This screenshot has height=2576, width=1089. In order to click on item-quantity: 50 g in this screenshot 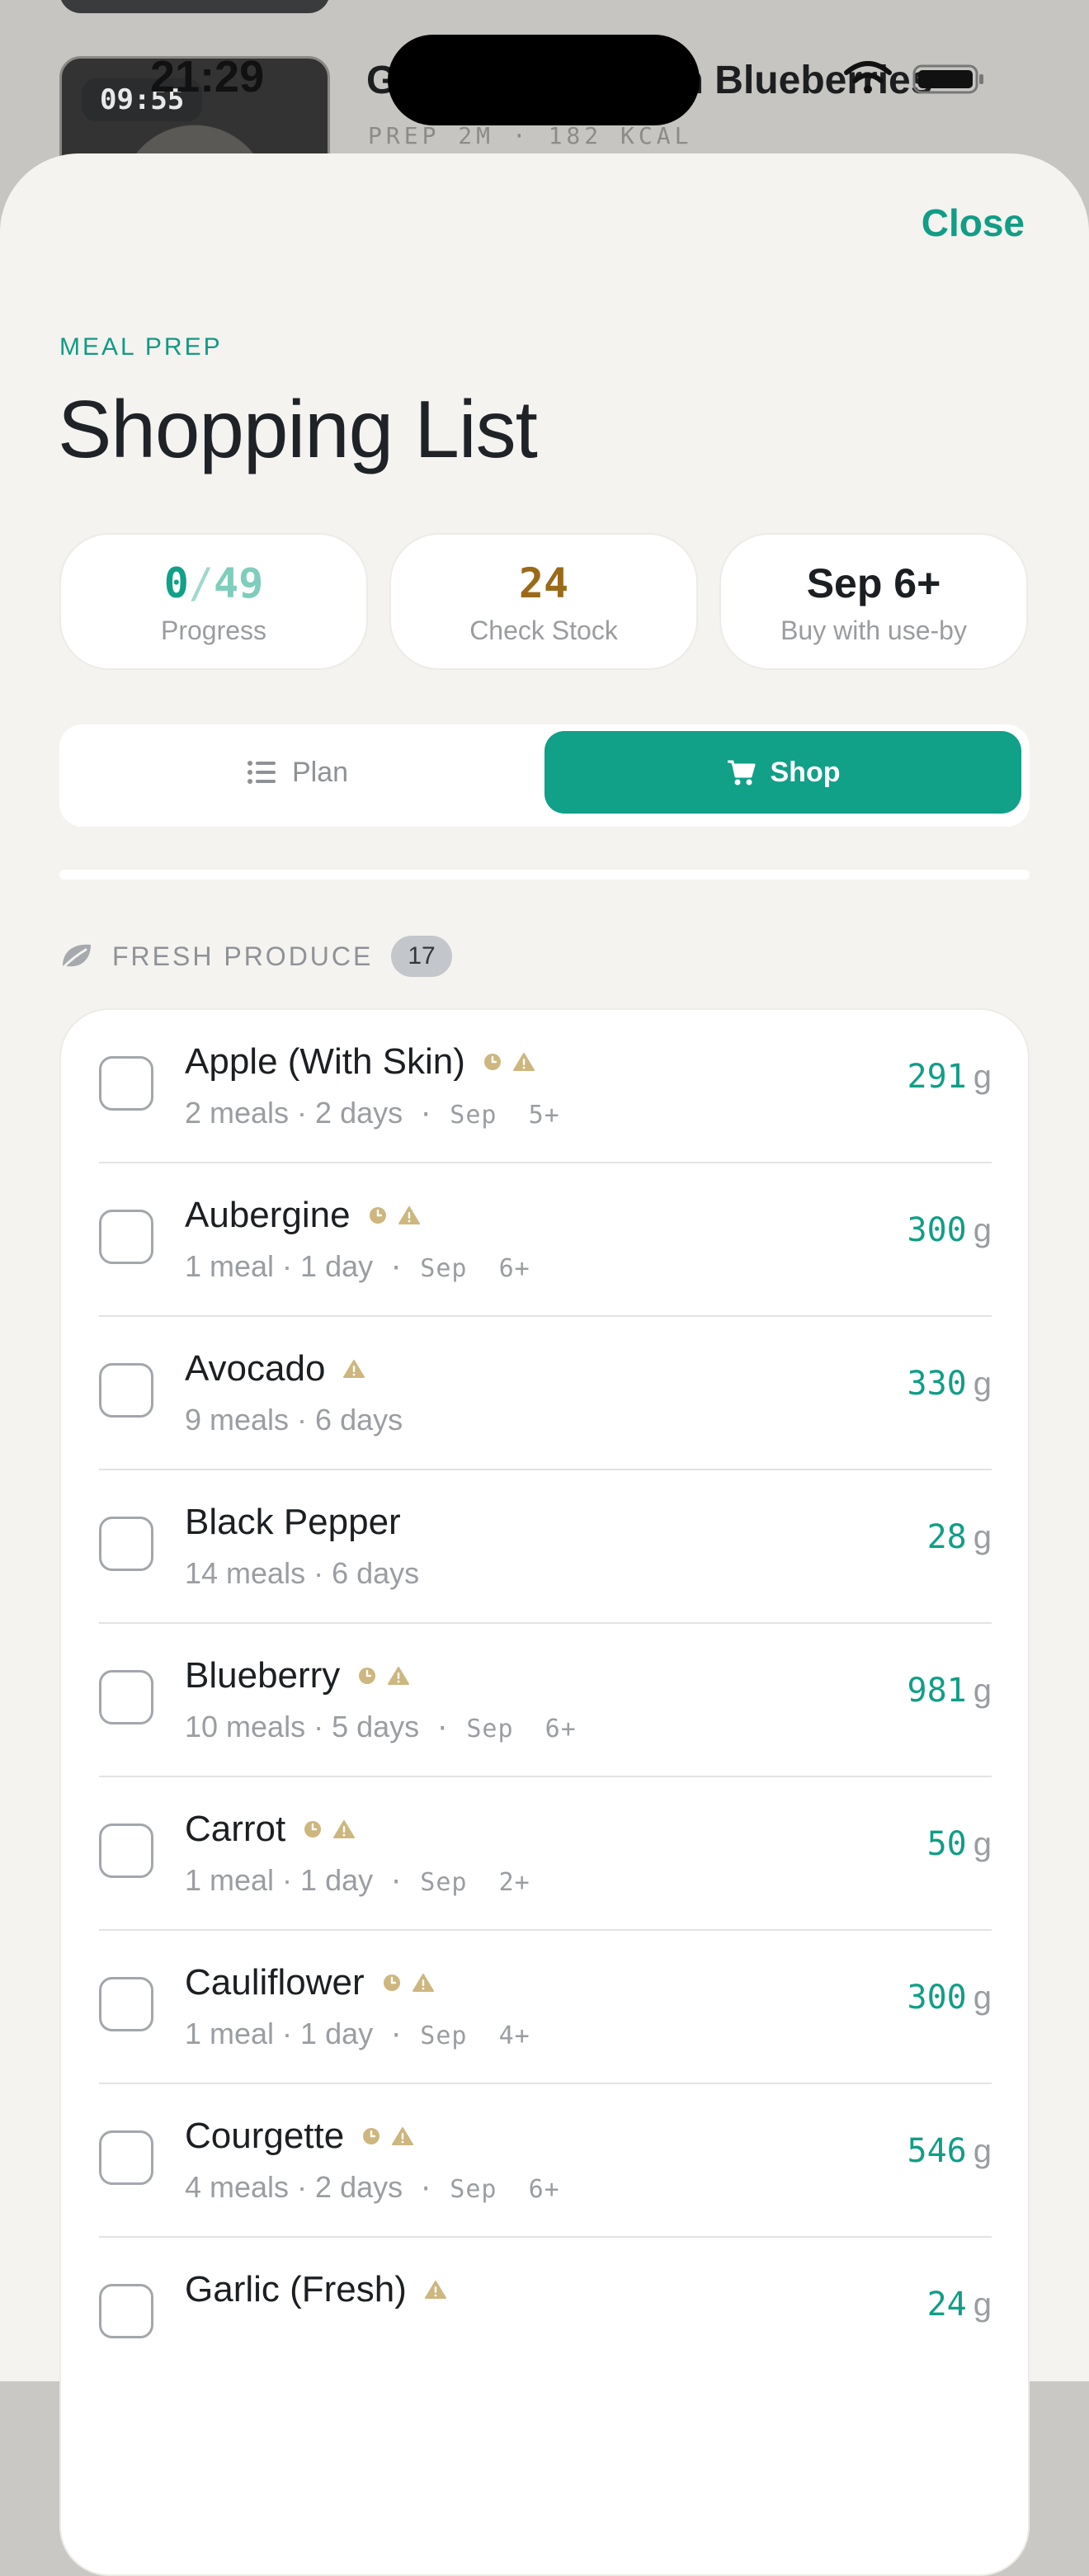, I will do `click(959, 1844)`.